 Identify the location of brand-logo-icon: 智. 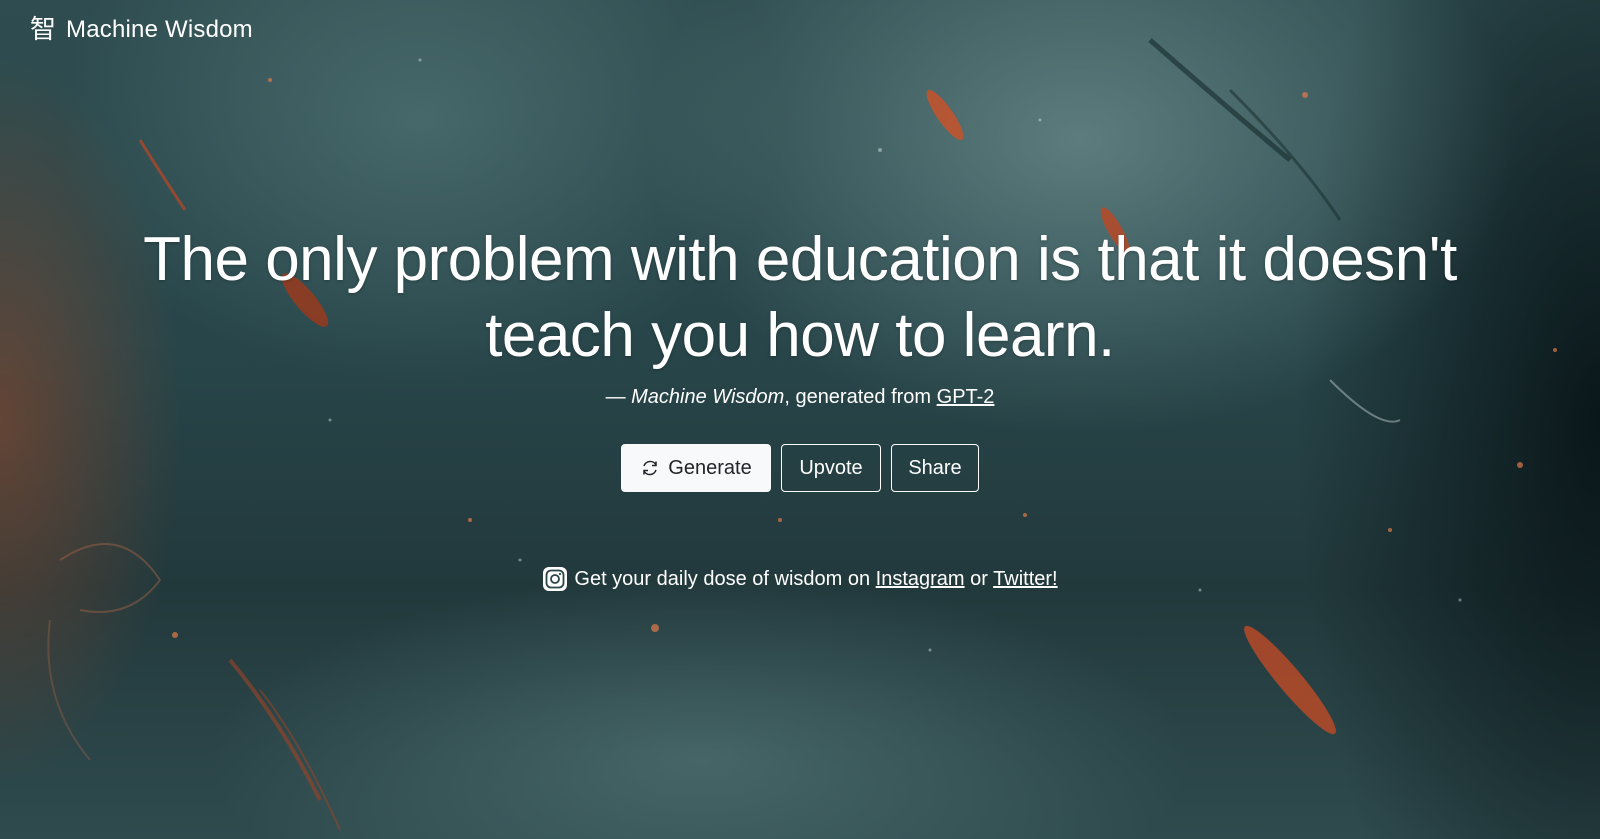
(43, 30).